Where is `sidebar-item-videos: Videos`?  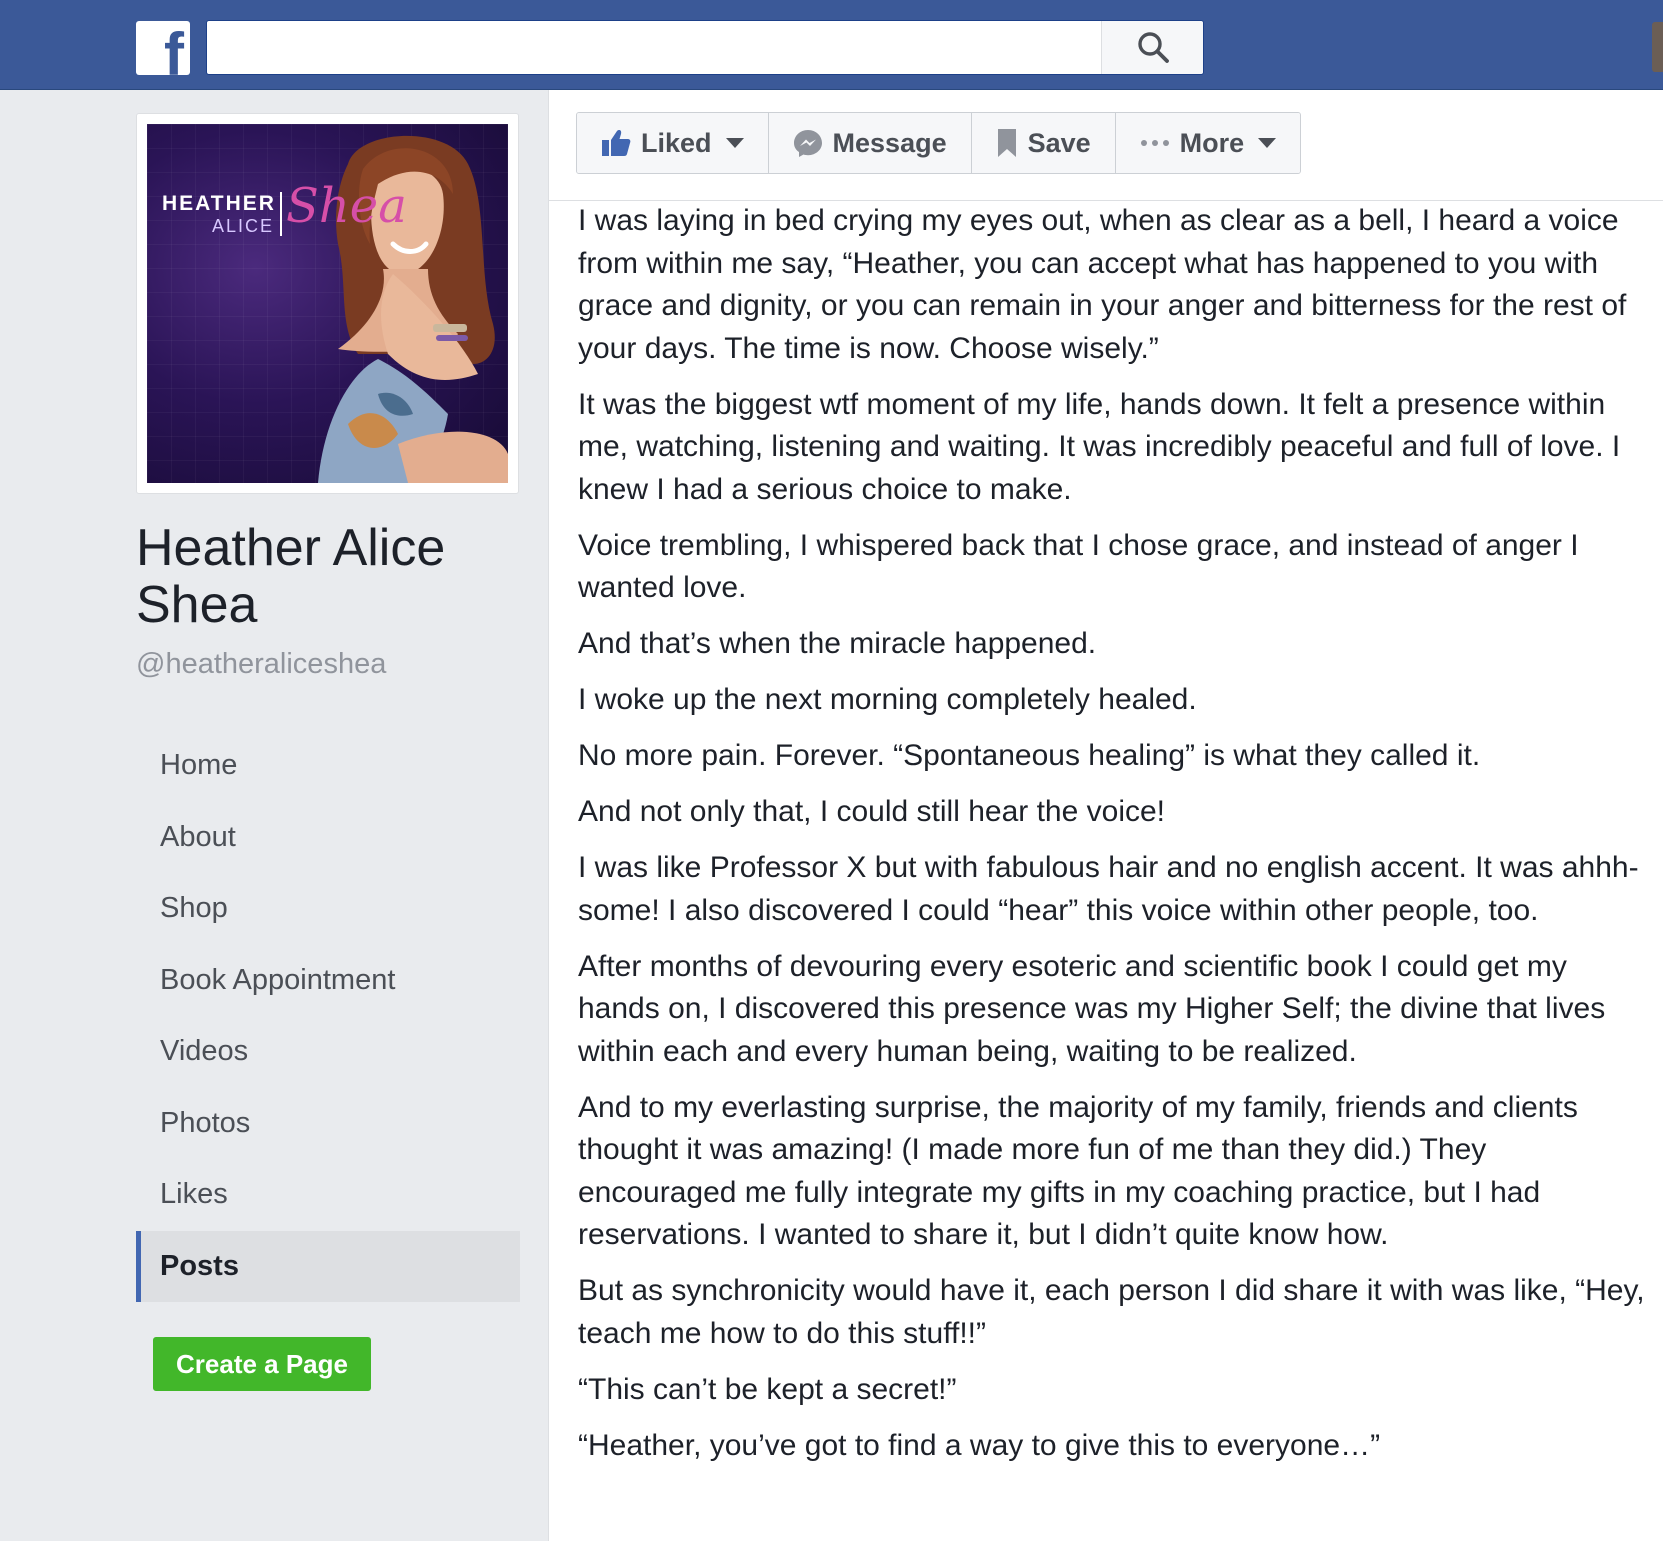
sidebar-item-videos: Videos is located at coordinates (328, 1052).